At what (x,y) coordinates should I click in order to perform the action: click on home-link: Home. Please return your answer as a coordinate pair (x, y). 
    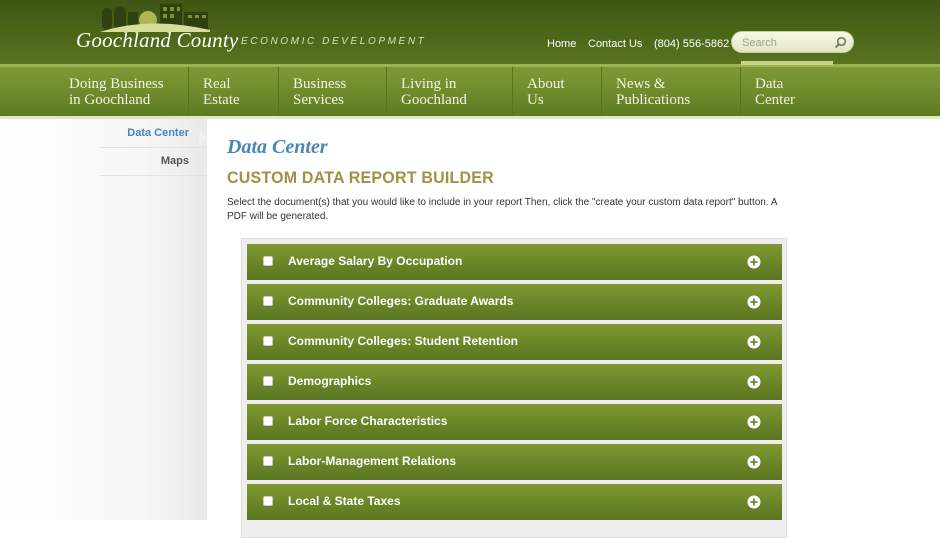
    Looking at the image, I should click on (561, 44).